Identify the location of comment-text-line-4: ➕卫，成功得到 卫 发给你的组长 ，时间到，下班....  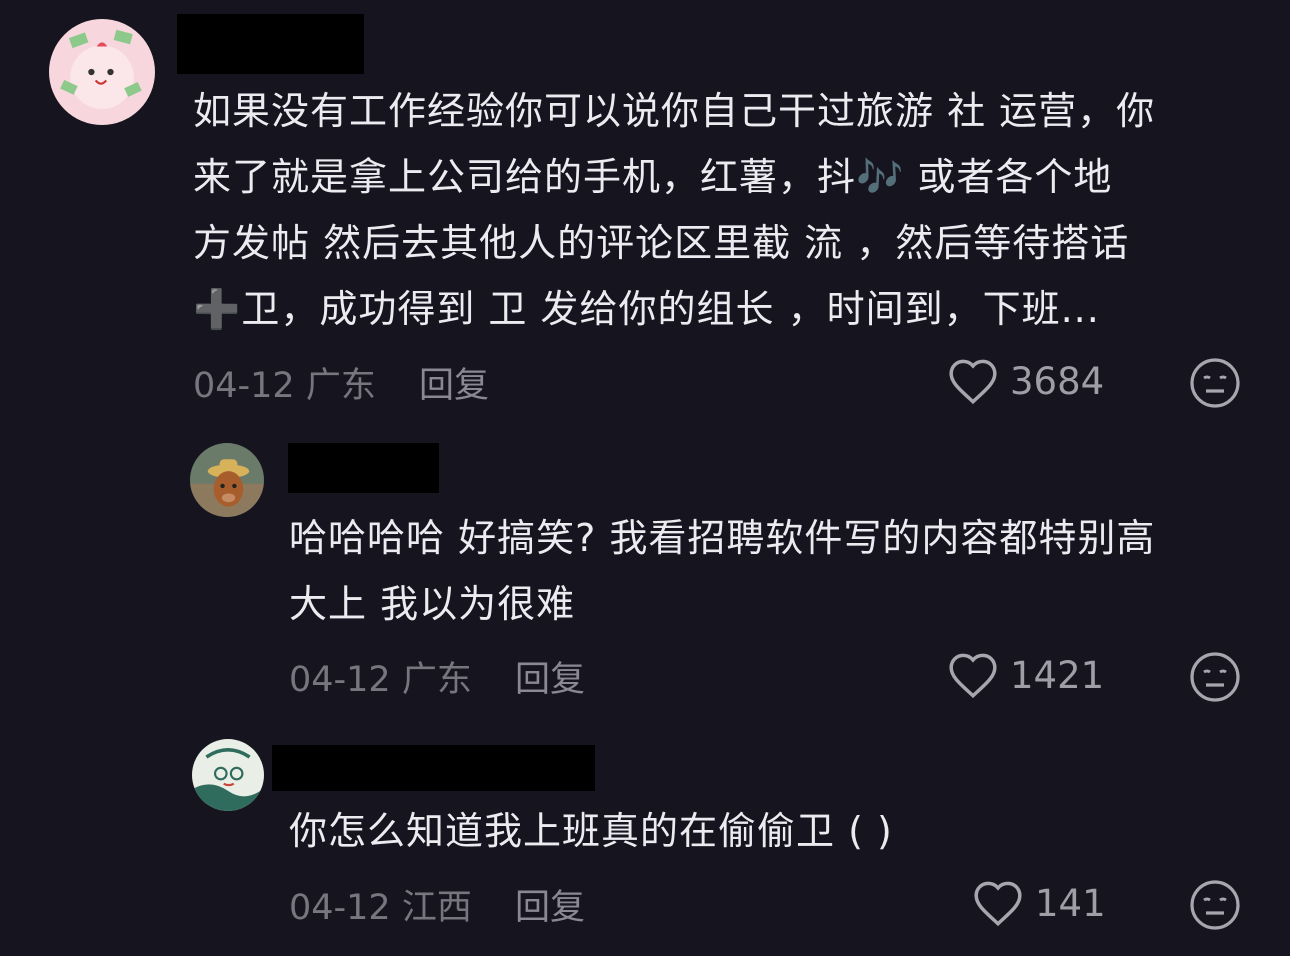
(646, 309).